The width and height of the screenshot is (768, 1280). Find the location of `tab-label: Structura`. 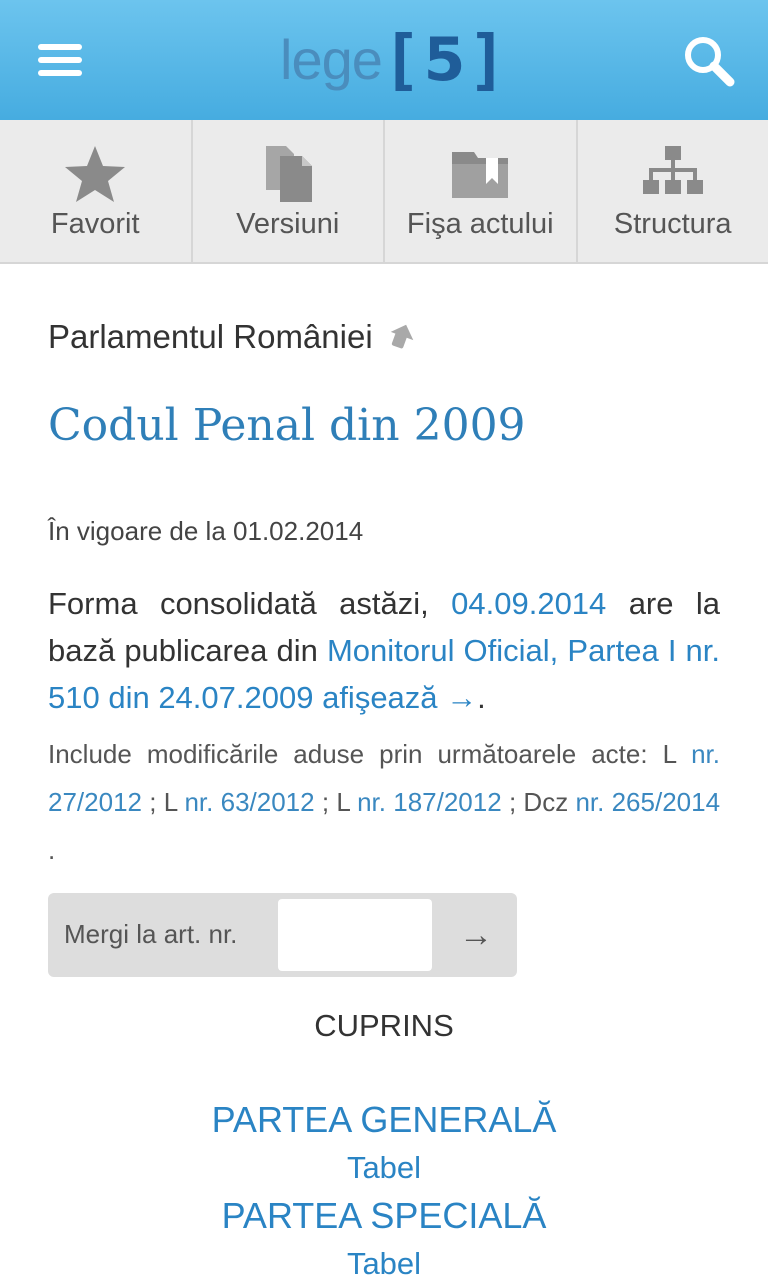

tab-label: Structura is located at coordinates (672, 224).